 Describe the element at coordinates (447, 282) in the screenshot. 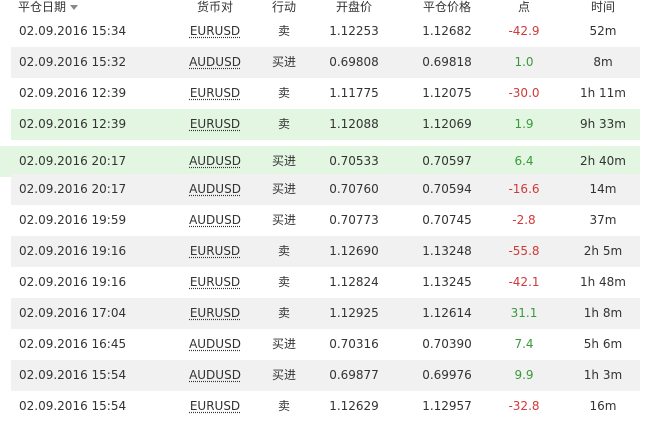

I see `cell-close-price: 1.13245` at that location.